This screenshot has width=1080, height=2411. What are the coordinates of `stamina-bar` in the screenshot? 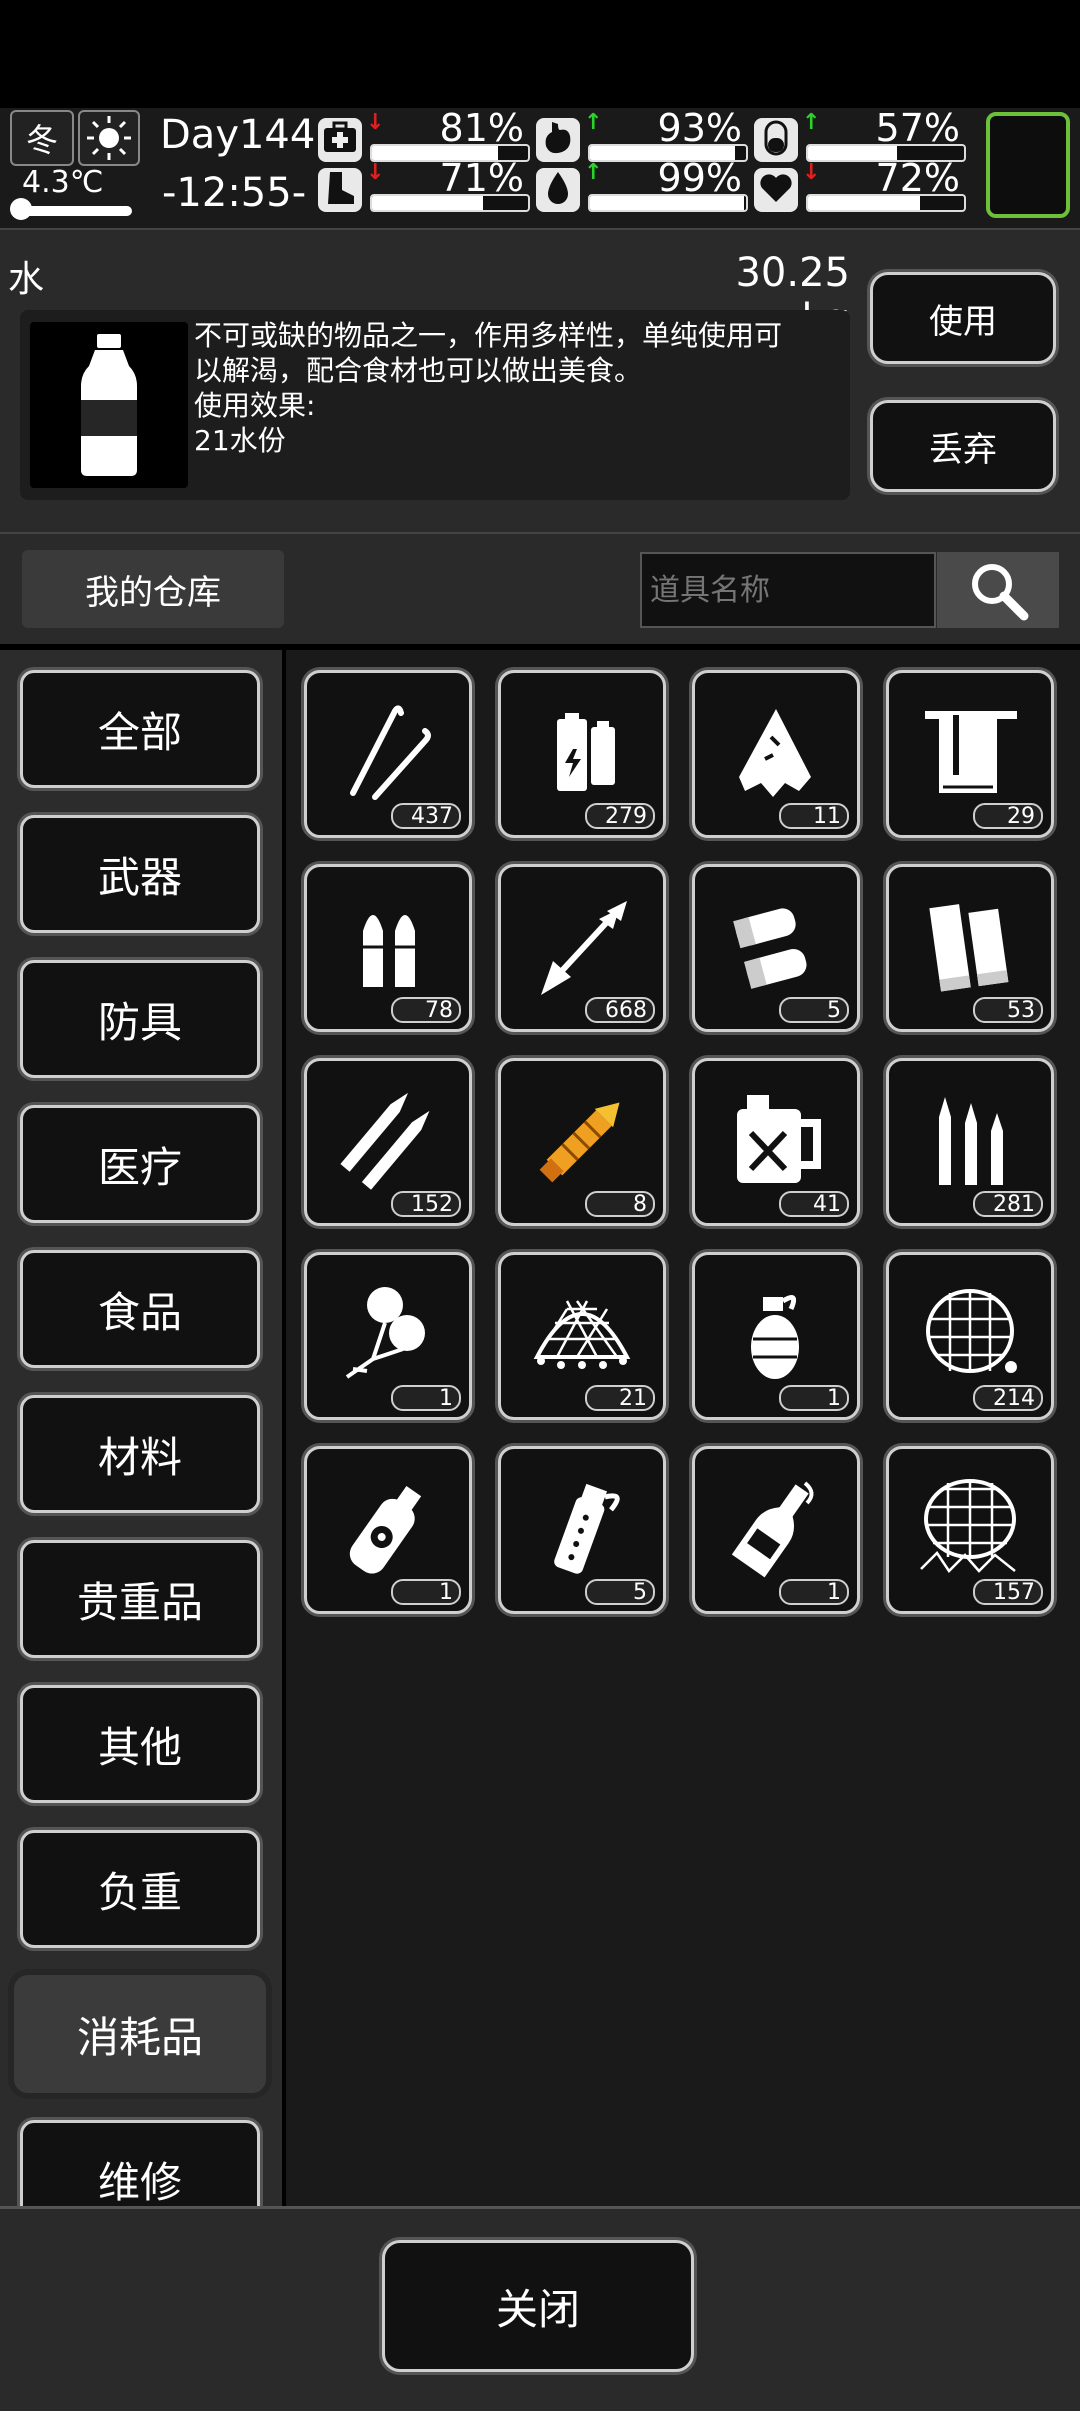 It's located at (450, 203).